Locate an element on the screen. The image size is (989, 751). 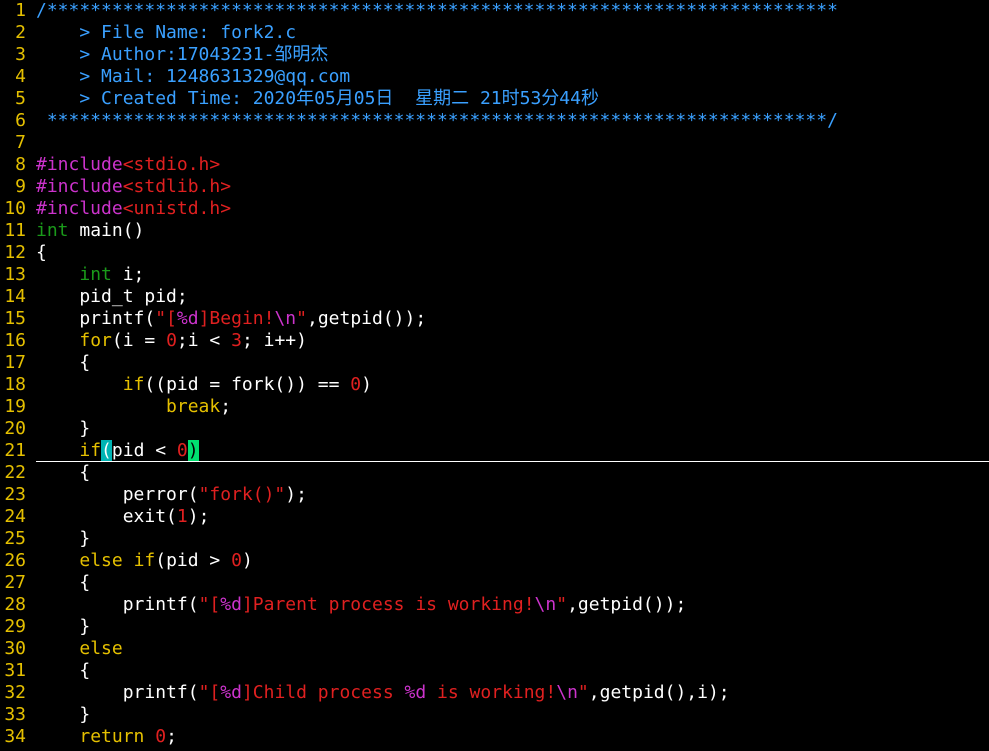
code-token: <stdlib.h> is located at coordinates (177, 186).